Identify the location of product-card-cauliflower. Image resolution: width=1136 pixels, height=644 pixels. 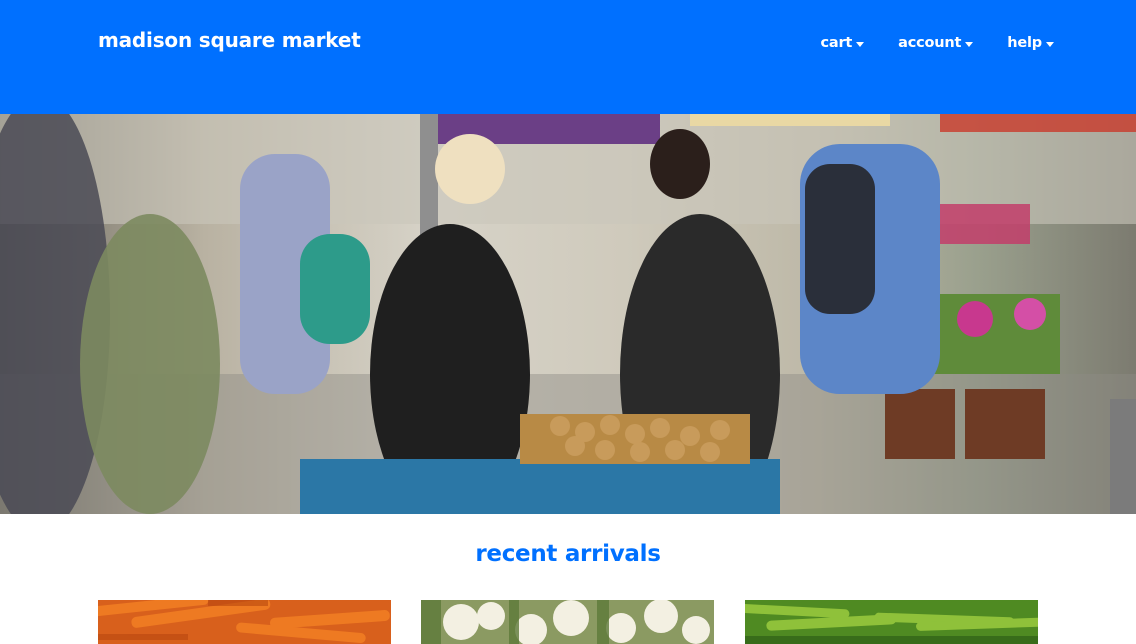
(567, 622).